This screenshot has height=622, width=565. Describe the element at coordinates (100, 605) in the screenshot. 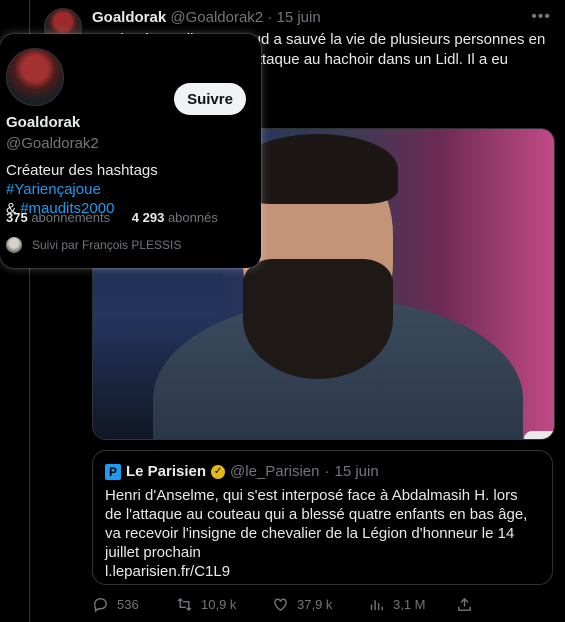

I see `reply-icon` at that location.